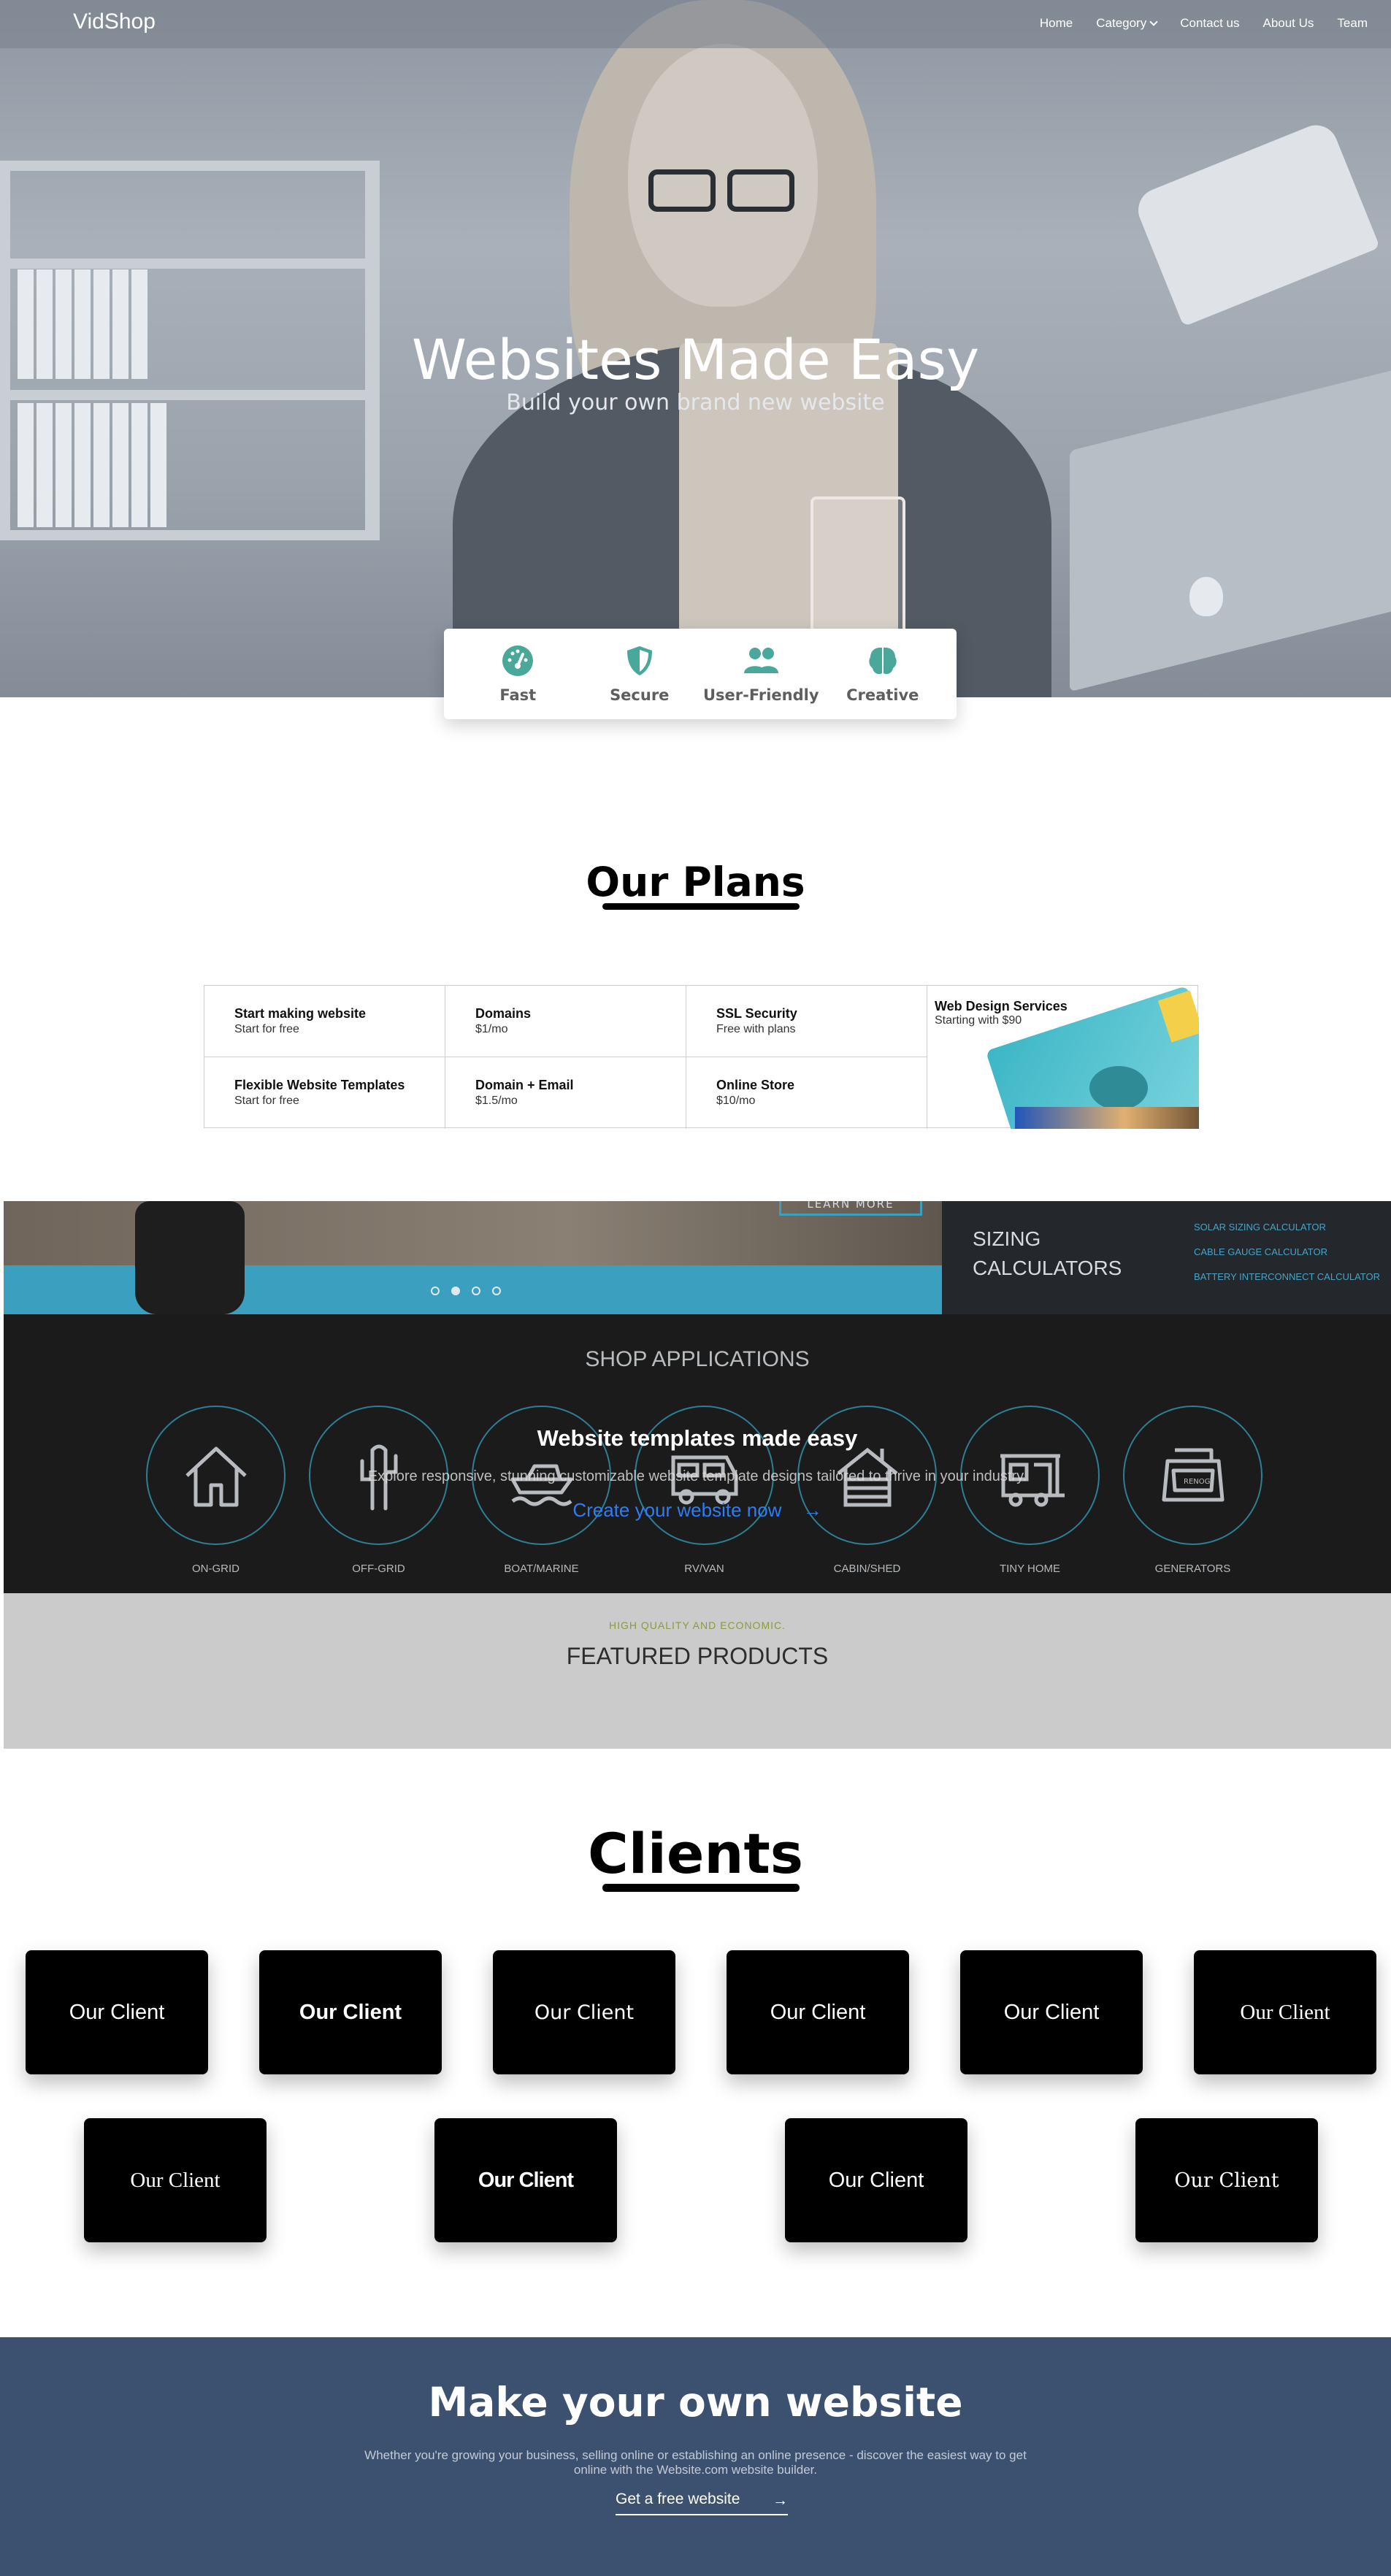 The image size is (1391, 2576). I want to click on nav-home: Home, so click(1056, 23).